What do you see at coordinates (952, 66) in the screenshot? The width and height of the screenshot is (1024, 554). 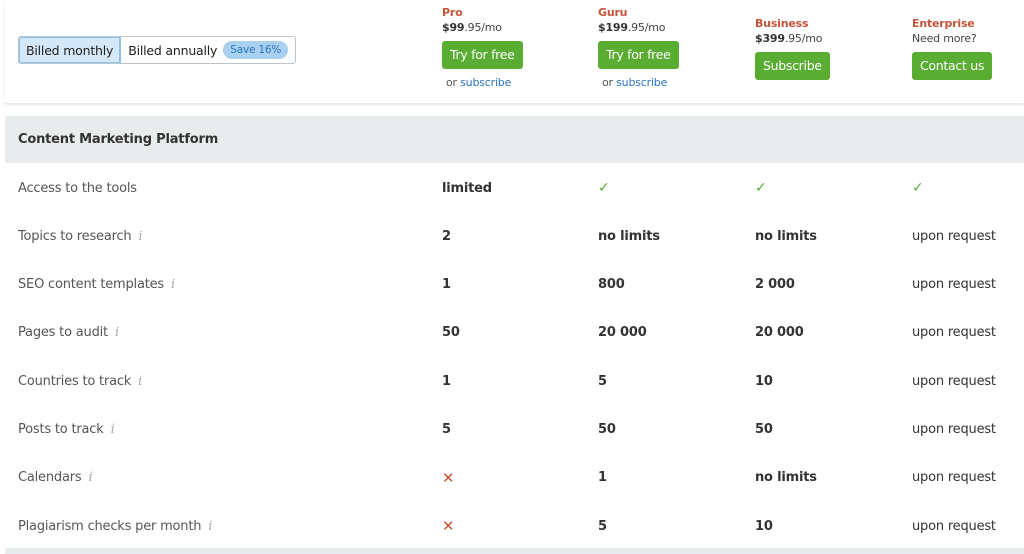 I see `contact-us-button: Contact us` at bounding box center [952, 66].